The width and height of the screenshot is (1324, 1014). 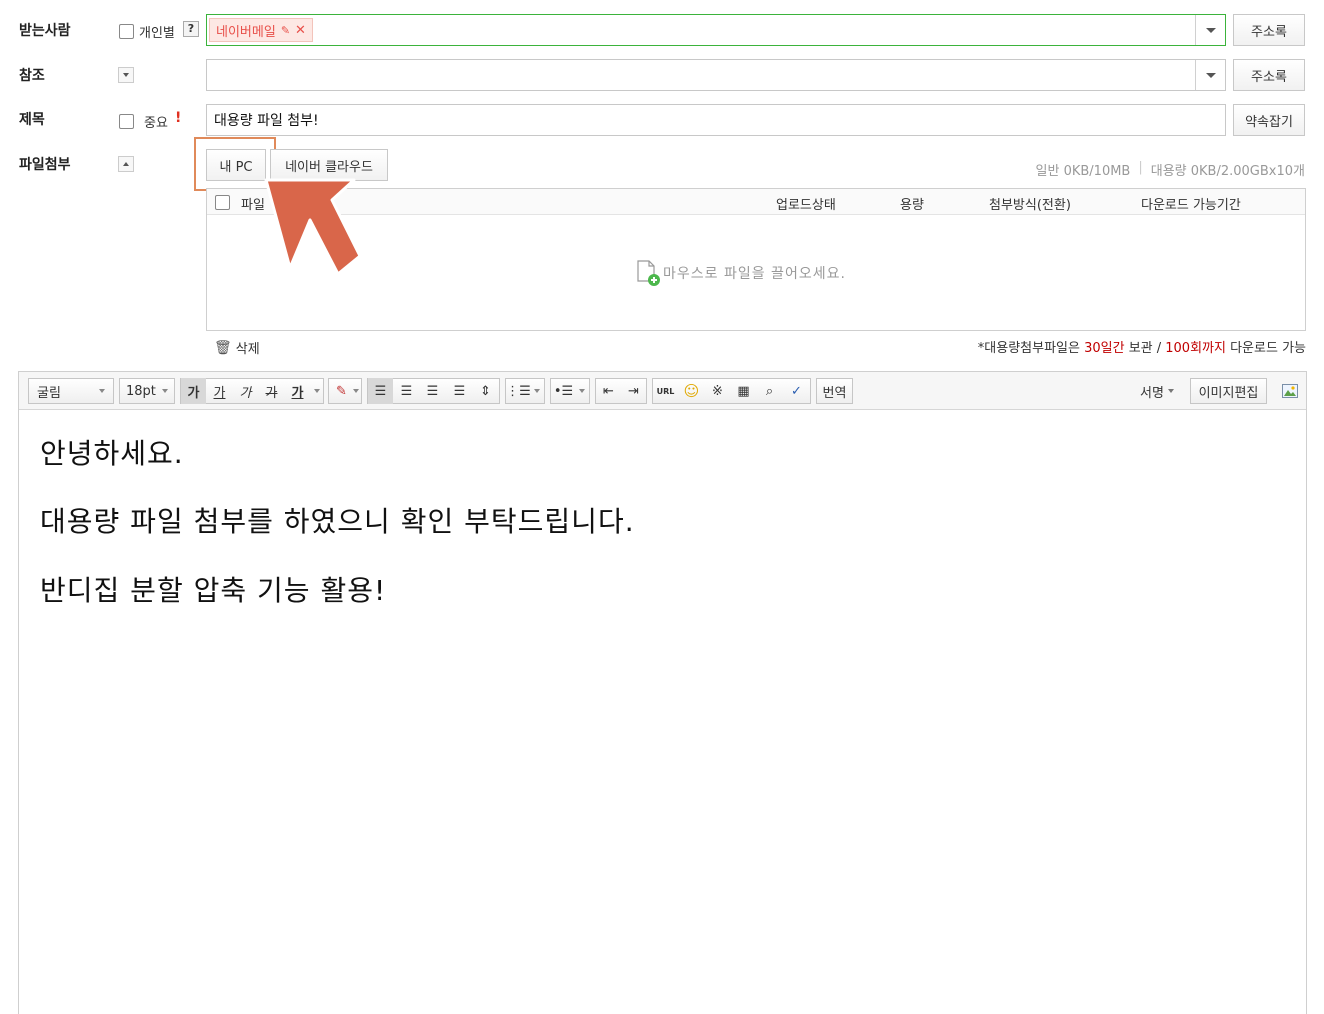 I want to click on note-days: 30일간, so click(x=1104, y=348).